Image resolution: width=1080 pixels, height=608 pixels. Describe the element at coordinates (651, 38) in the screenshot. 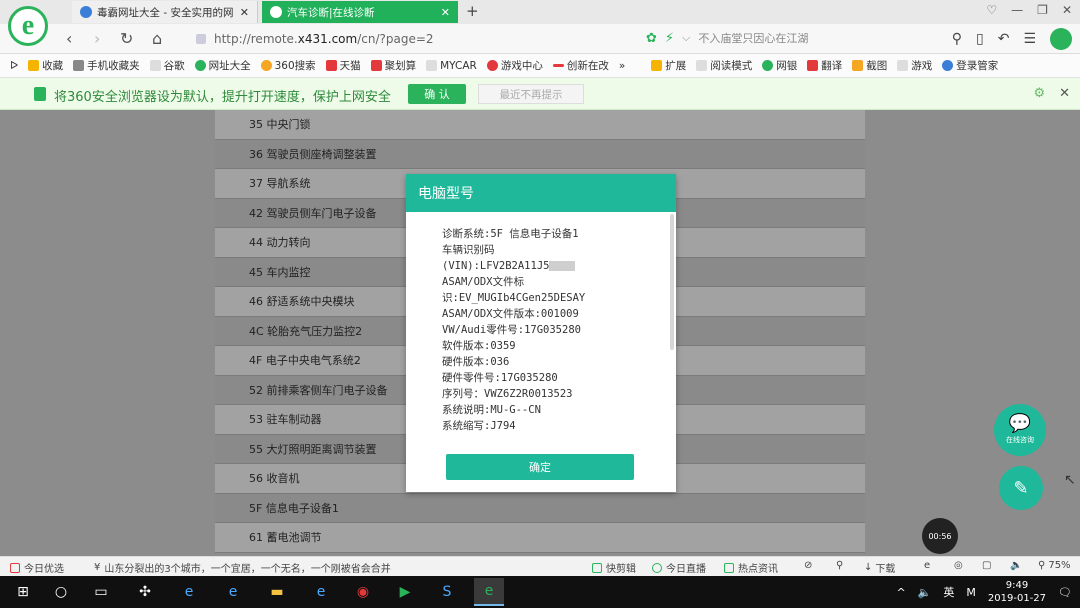

I see `security-shield-icon: ✿` at that location.